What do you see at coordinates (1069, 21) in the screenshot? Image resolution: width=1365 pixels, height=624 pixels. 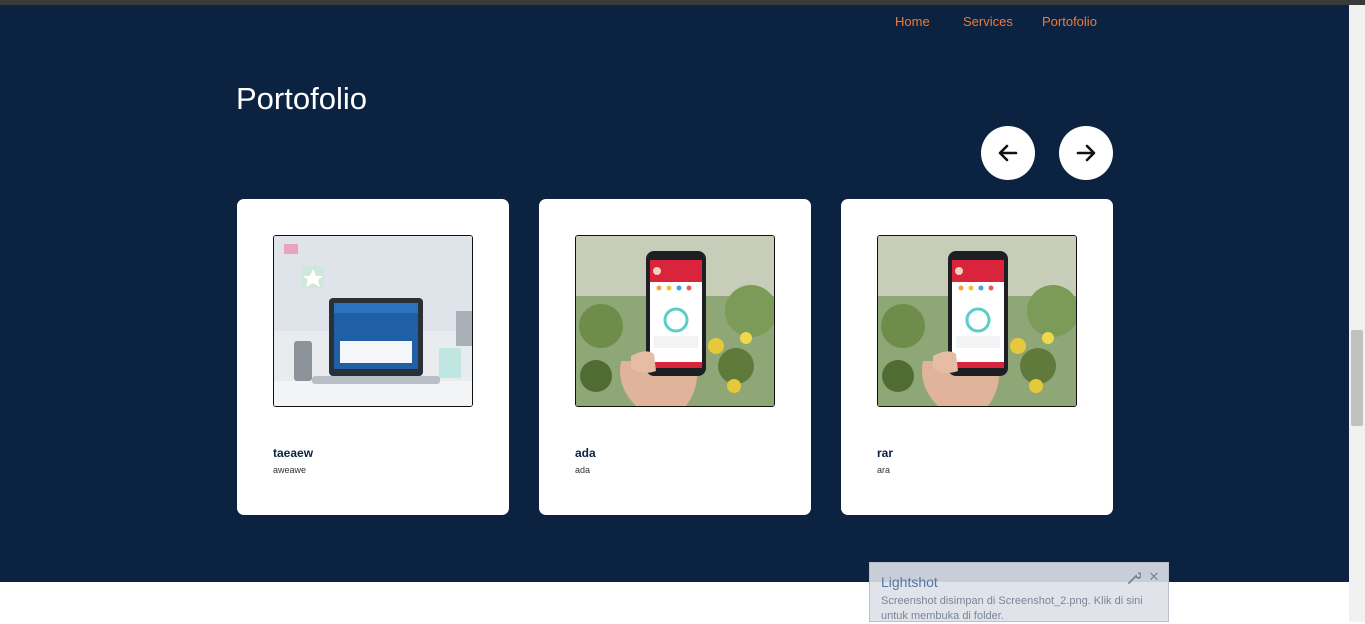 I see `nav-link-portofolio: Portofolio` at bounding box center [1069, 21].